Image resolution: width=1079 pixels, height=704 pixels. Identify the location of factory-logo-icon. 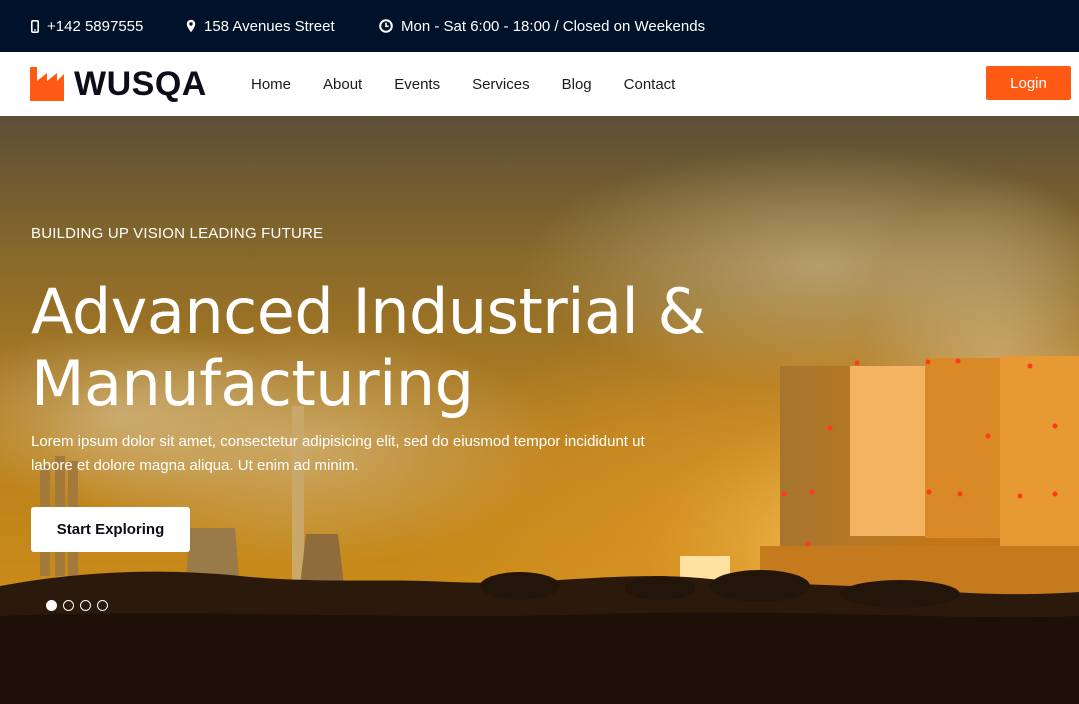
(47, 84).